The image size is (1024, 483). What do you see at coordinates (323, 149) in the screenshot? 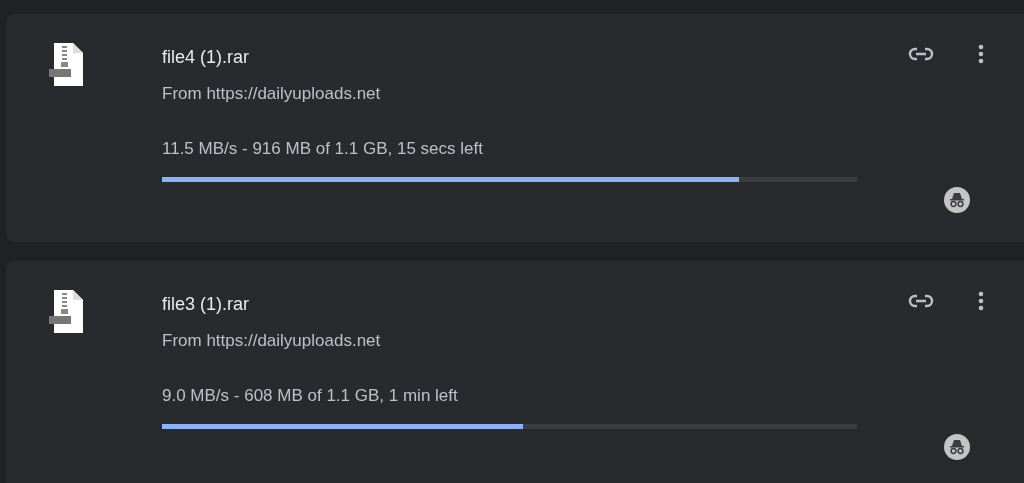
I see `download-status: 11.5 MB/s - 916 MB of 1.1 GB, 15 secs left` at bounding box center [323, 149].